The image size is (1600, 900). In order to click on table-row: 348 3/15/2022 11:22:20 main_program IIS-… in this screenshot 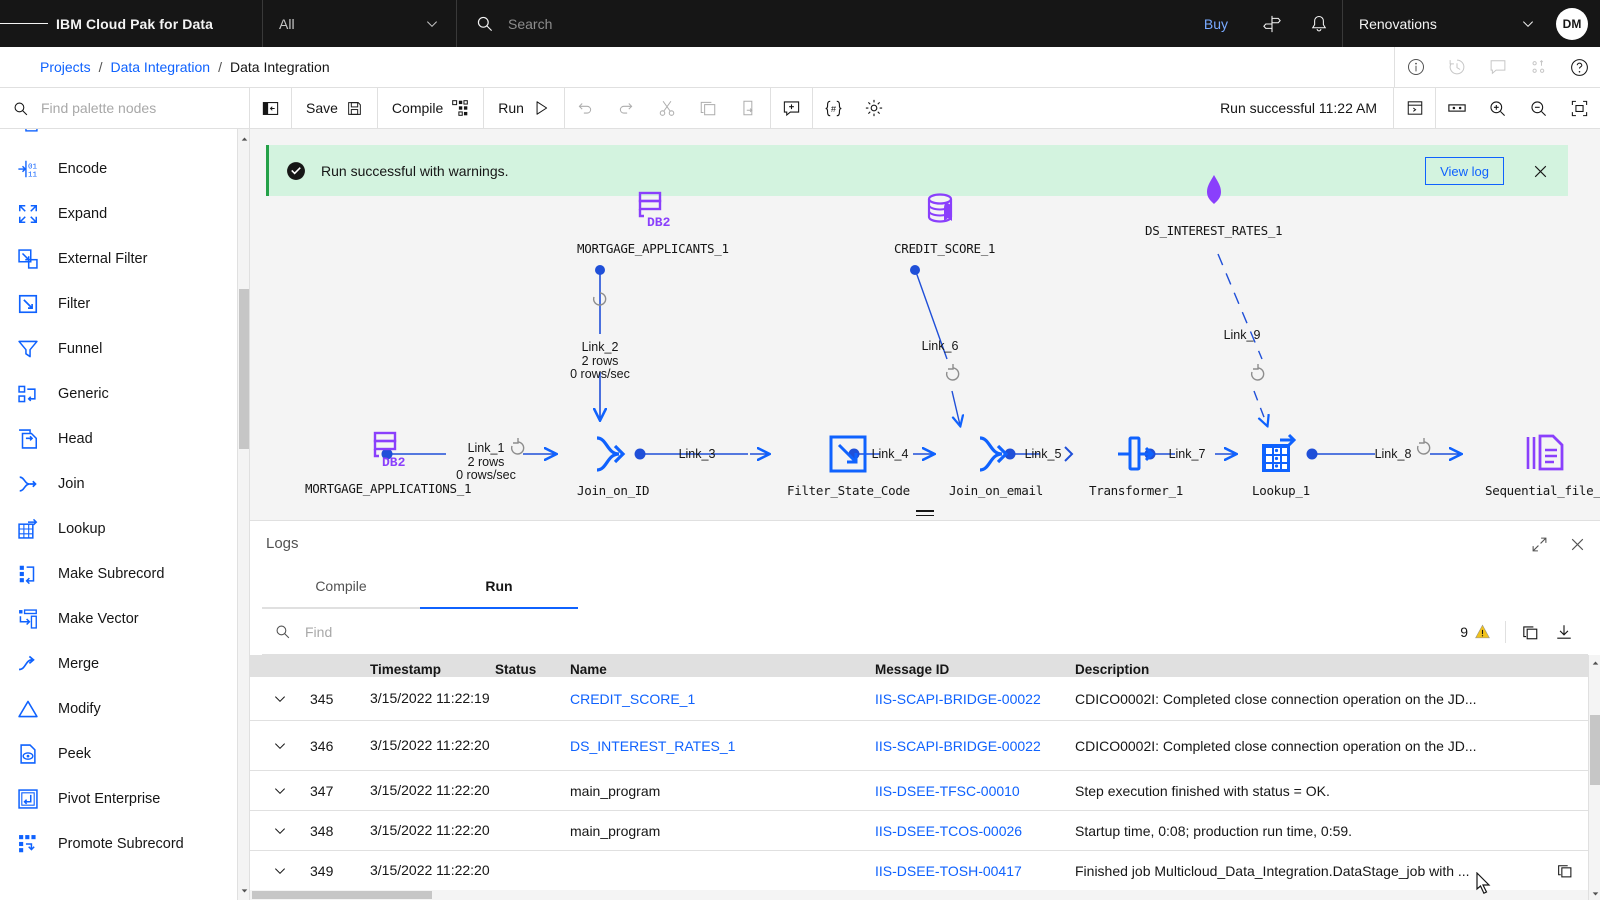, I will do `click(925, 831)`.